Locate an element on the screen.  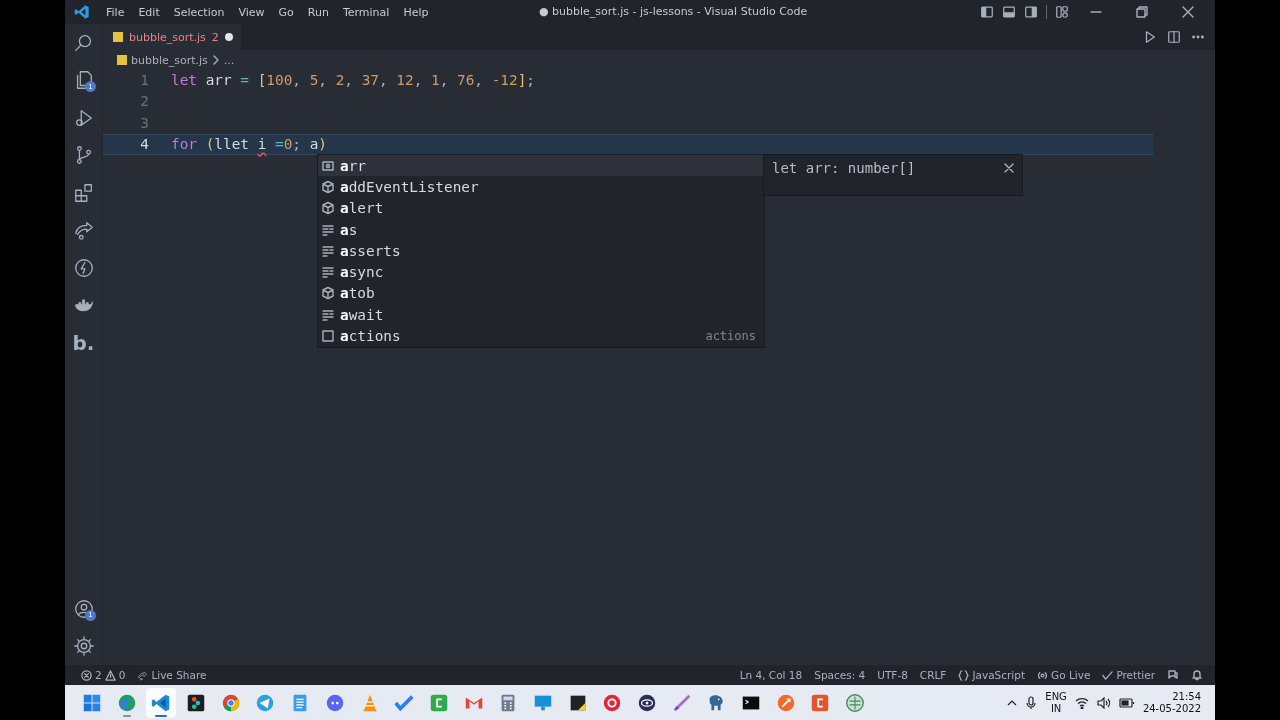
breadcrumb-item: bubble_sort.js is located at coordinates (169, 60).